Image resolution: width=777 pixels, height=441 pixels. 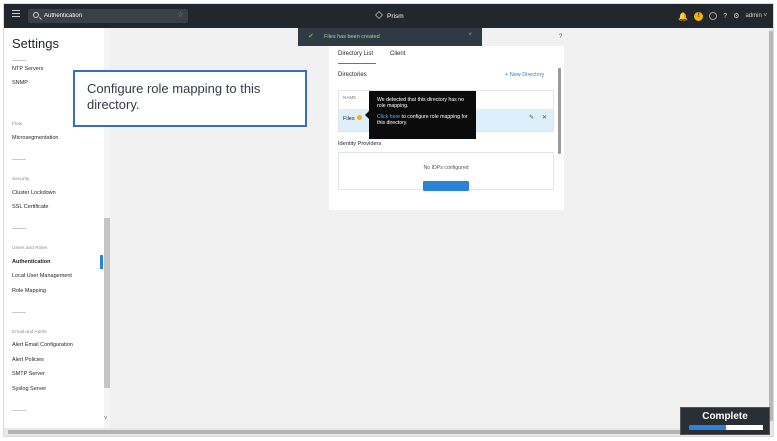 I want to click on delete-icon: ✕, so click(x=544, y=117).